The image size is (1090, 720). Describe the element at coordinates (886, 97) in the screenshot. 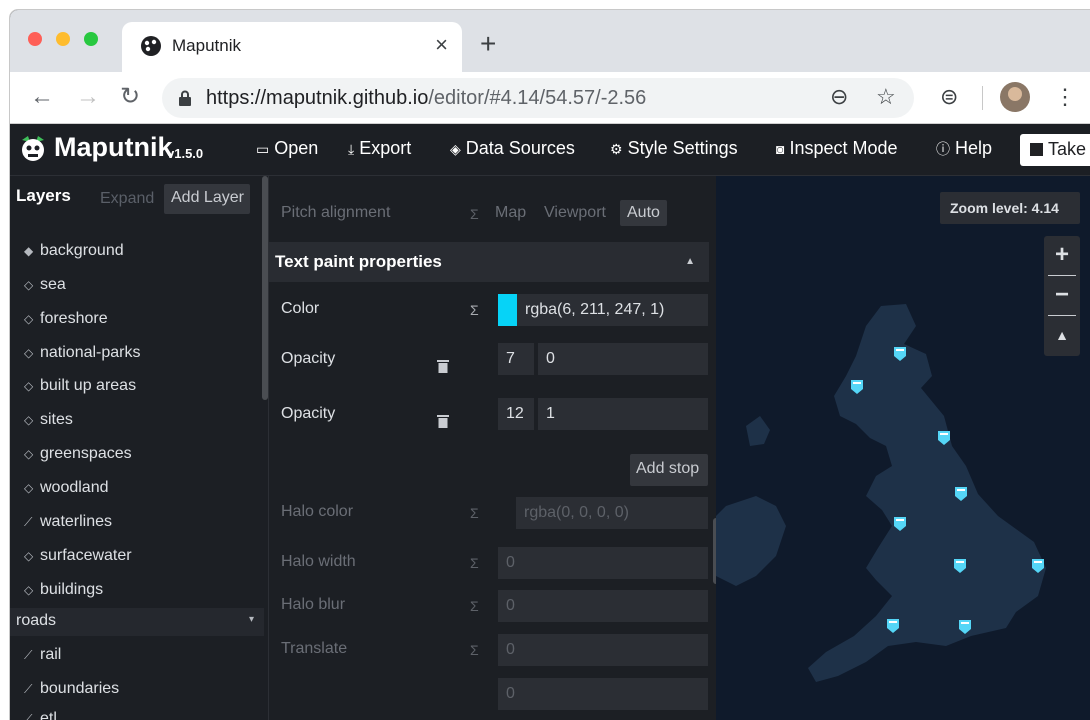

I see `bookmark-star-icon: ☆` at that location.